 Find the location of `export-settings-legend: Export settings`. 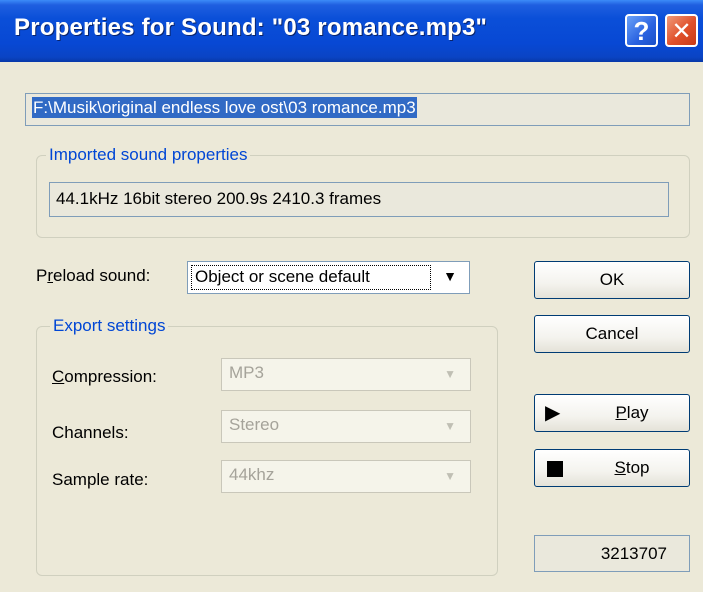

export-settings-legend: Export settings is located at coordinates (109, 326).